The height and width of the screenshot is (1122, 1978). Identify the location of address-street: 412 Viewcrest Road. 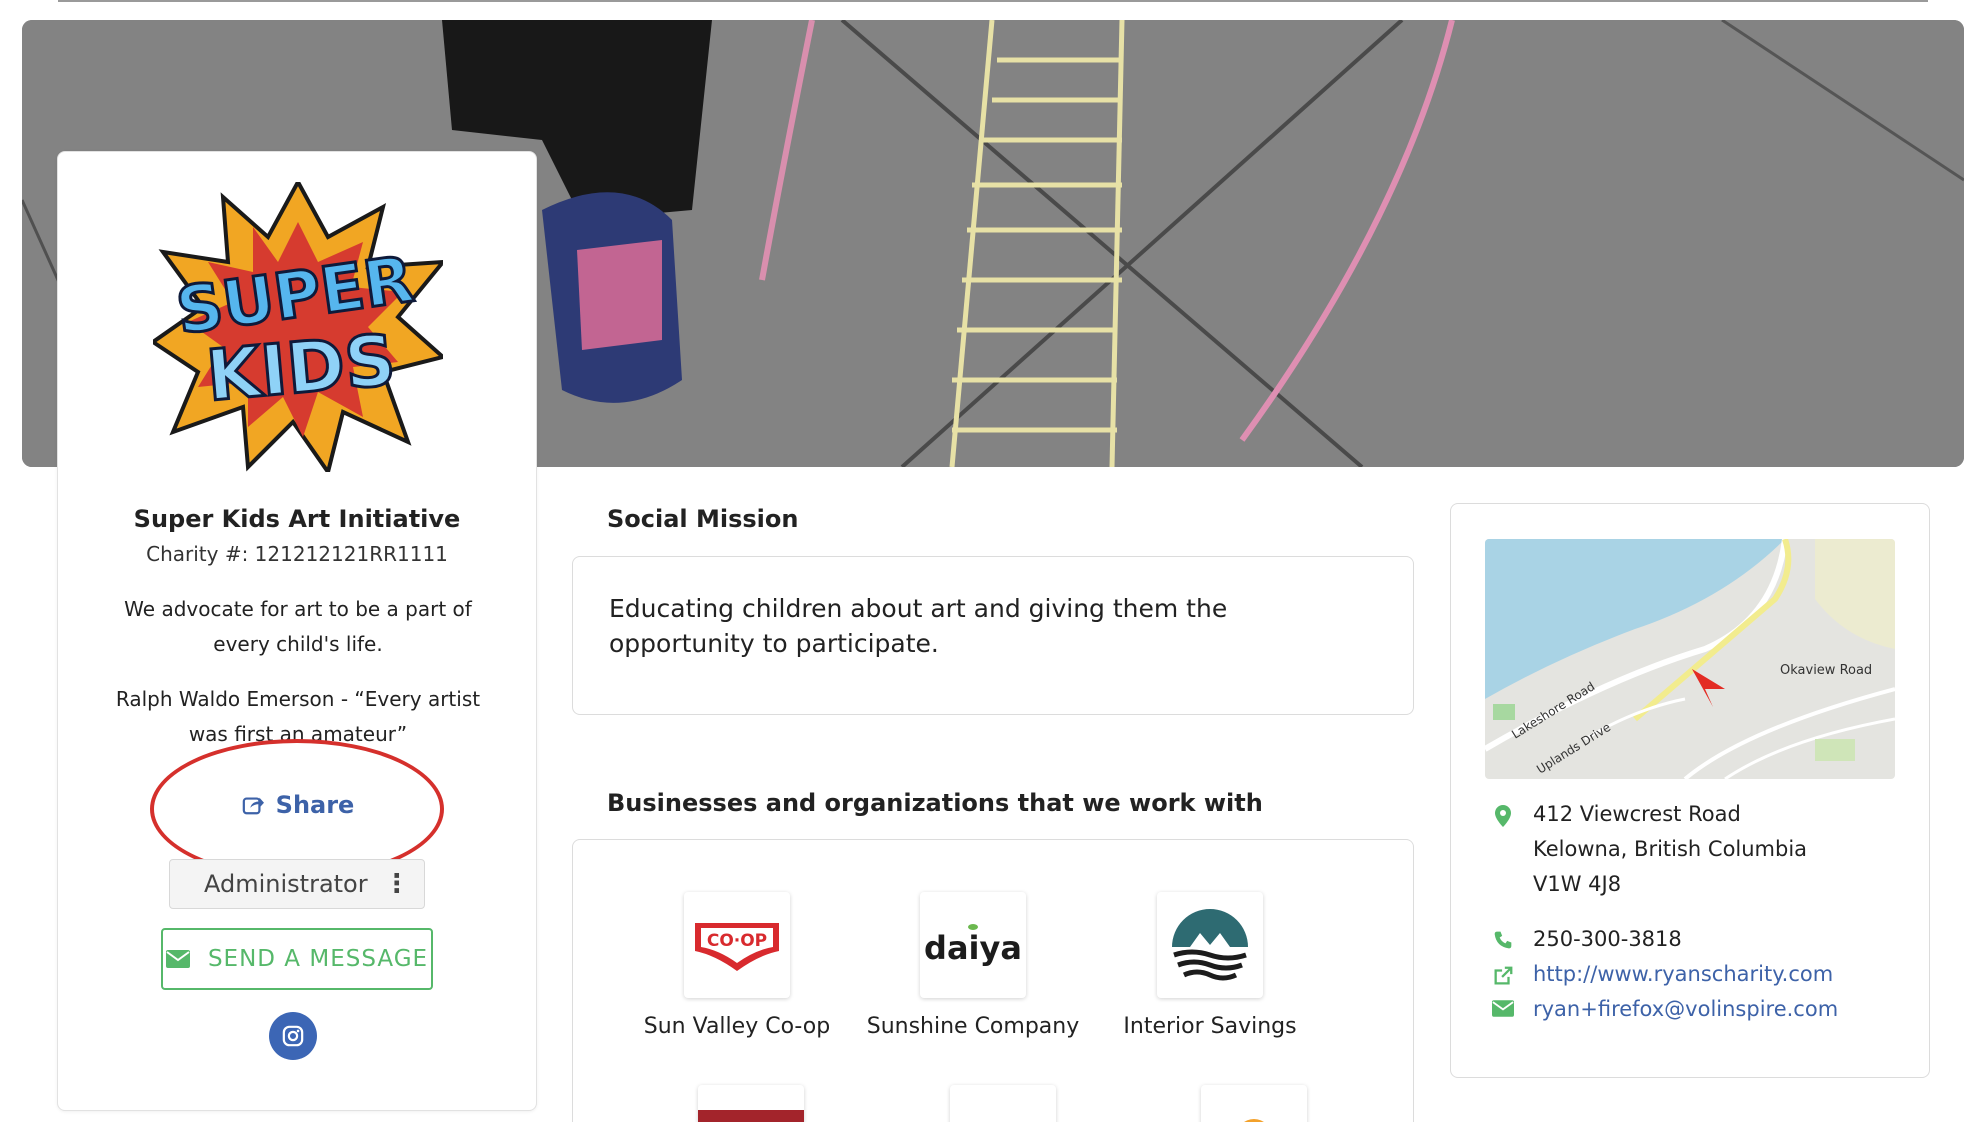
(1637, 814).